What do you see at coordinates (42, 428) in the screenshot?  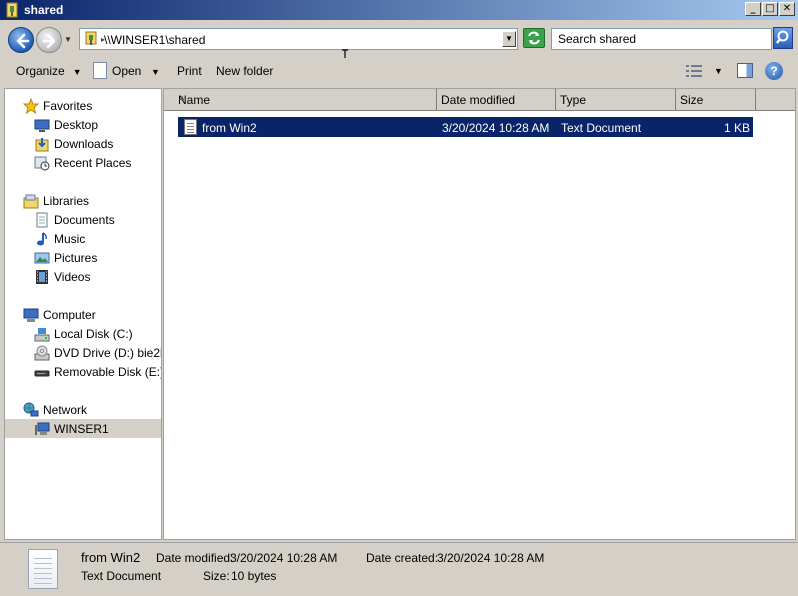 I see `network-computer-icon` at bounding box center [42, 428].